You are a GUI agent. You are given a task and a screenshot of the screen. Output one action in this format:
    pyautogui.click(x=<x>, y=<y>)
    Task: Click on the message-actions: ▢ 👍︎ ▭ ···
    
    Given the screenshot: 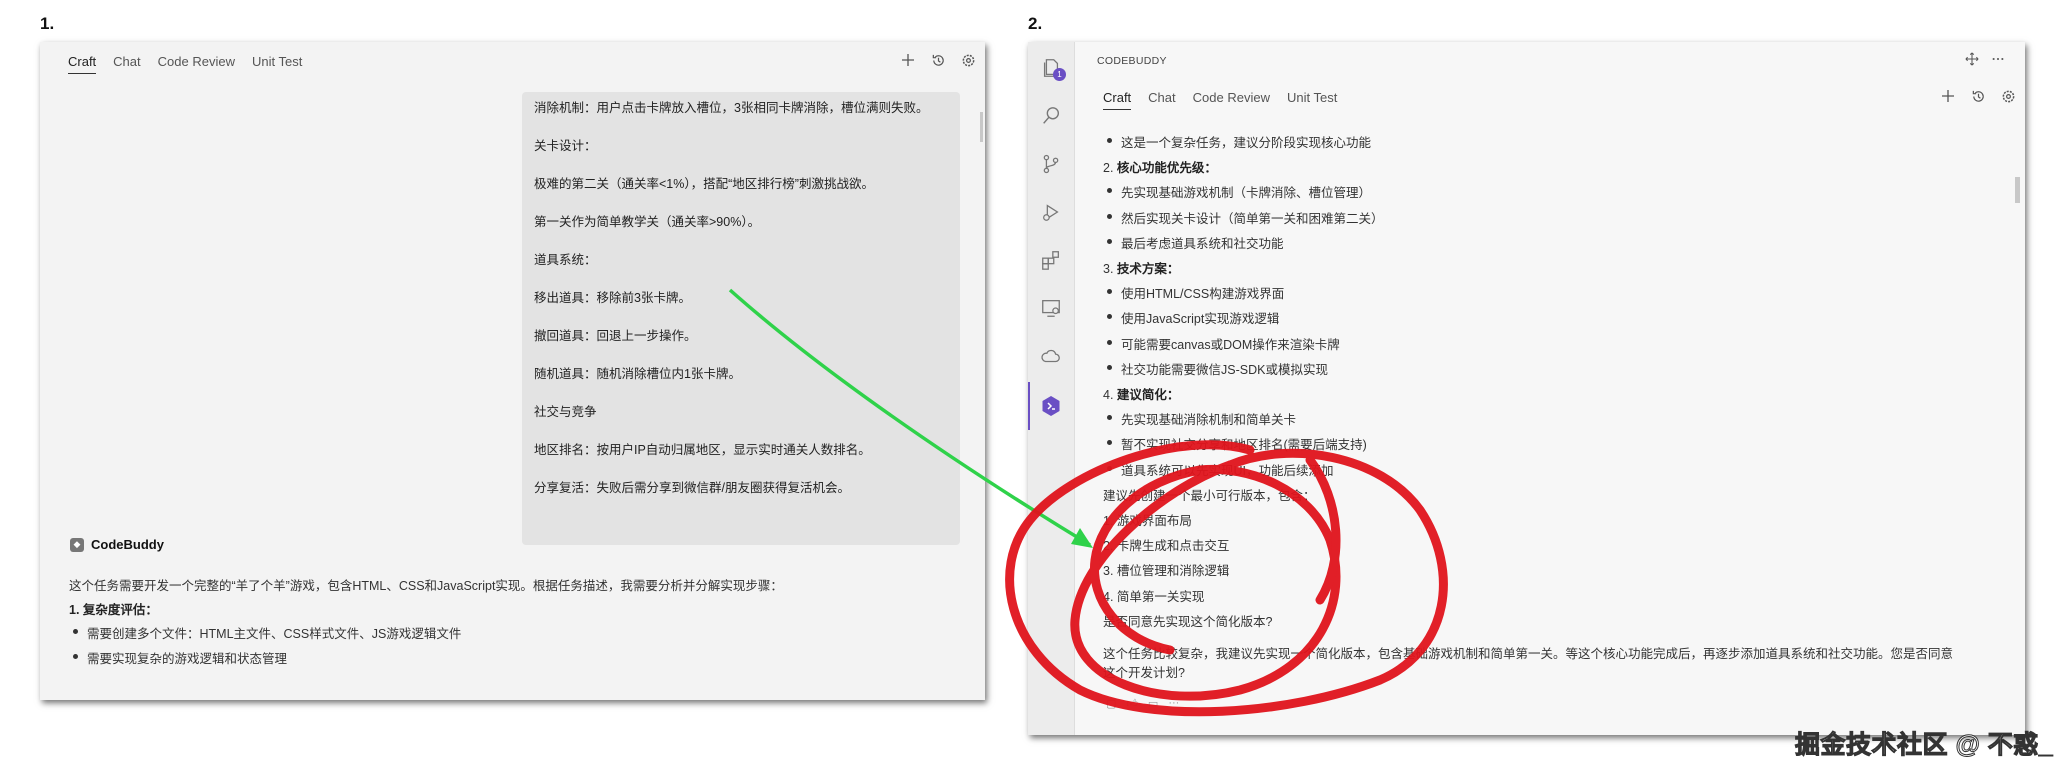 What is the action you would take?
    pyautogui.click(x=1142, y=703)
    